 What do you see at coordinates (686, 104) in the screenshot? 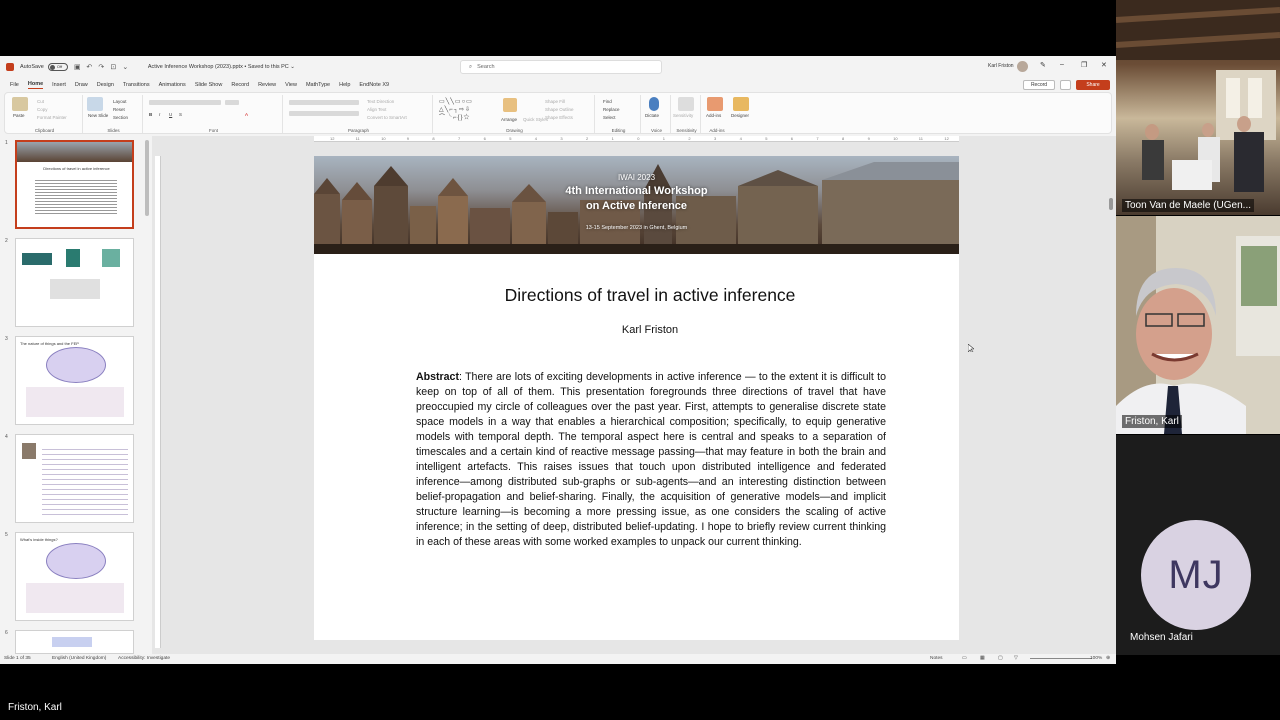
I see `sensitivity-icon` at bounding box center [686, 104].